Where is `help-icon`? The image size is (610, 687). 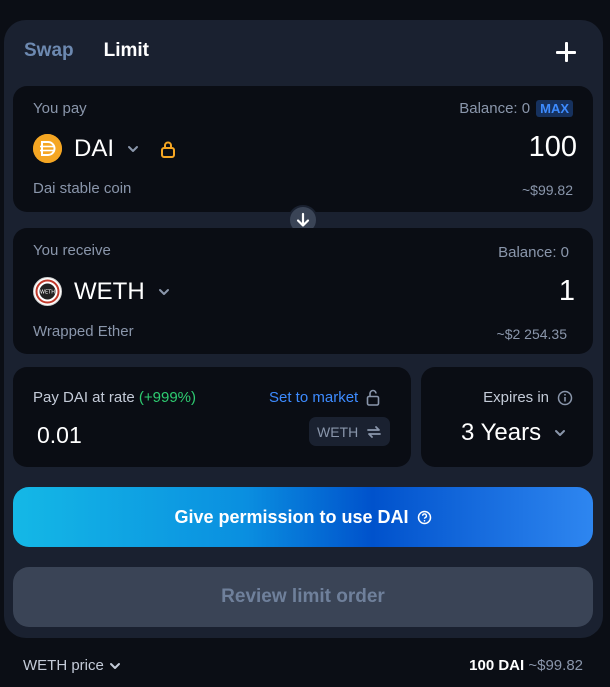
help-icon is located at coordinates (424, 517).